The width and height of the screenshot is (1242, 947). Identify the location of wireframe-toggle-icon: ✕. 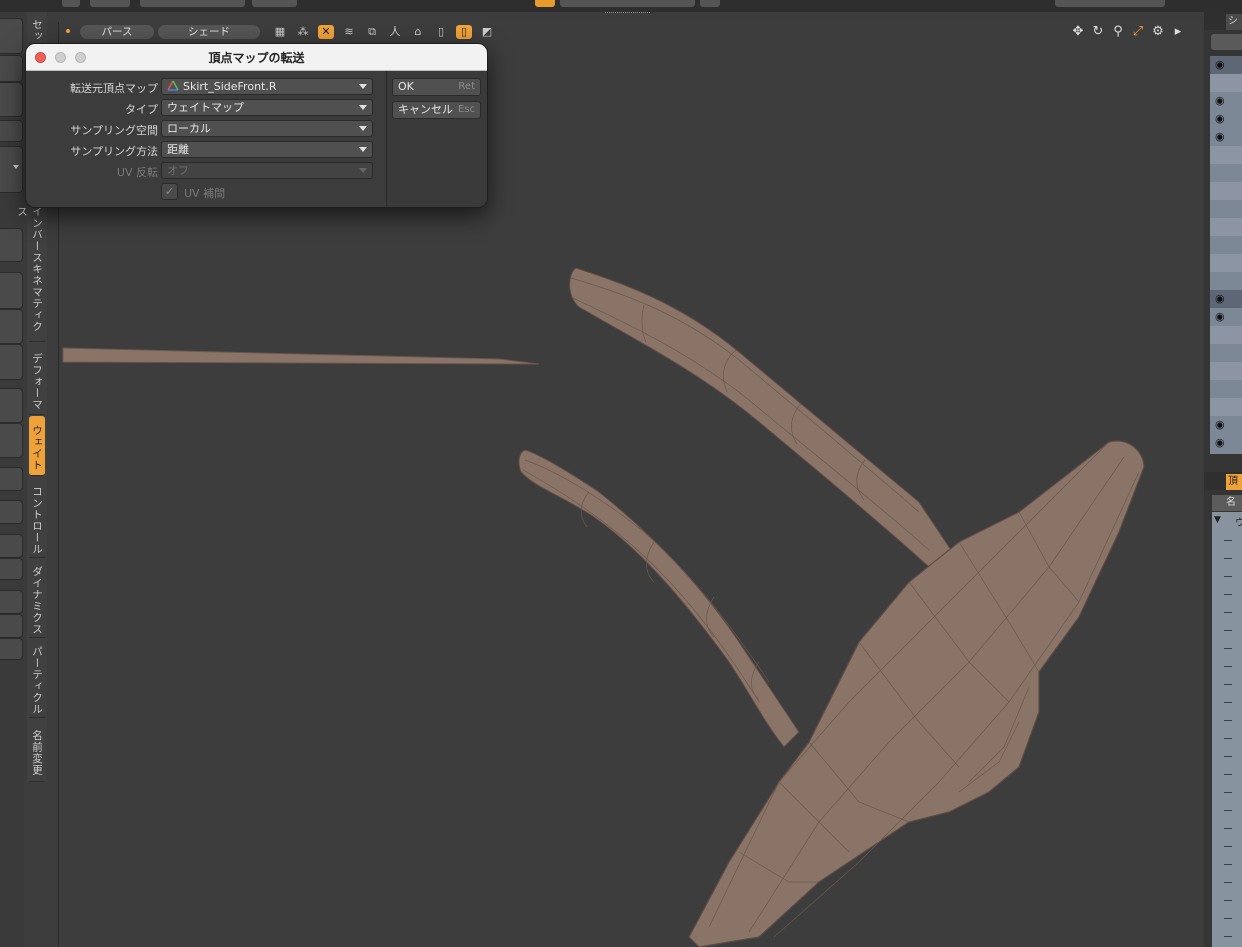
(326, 32).